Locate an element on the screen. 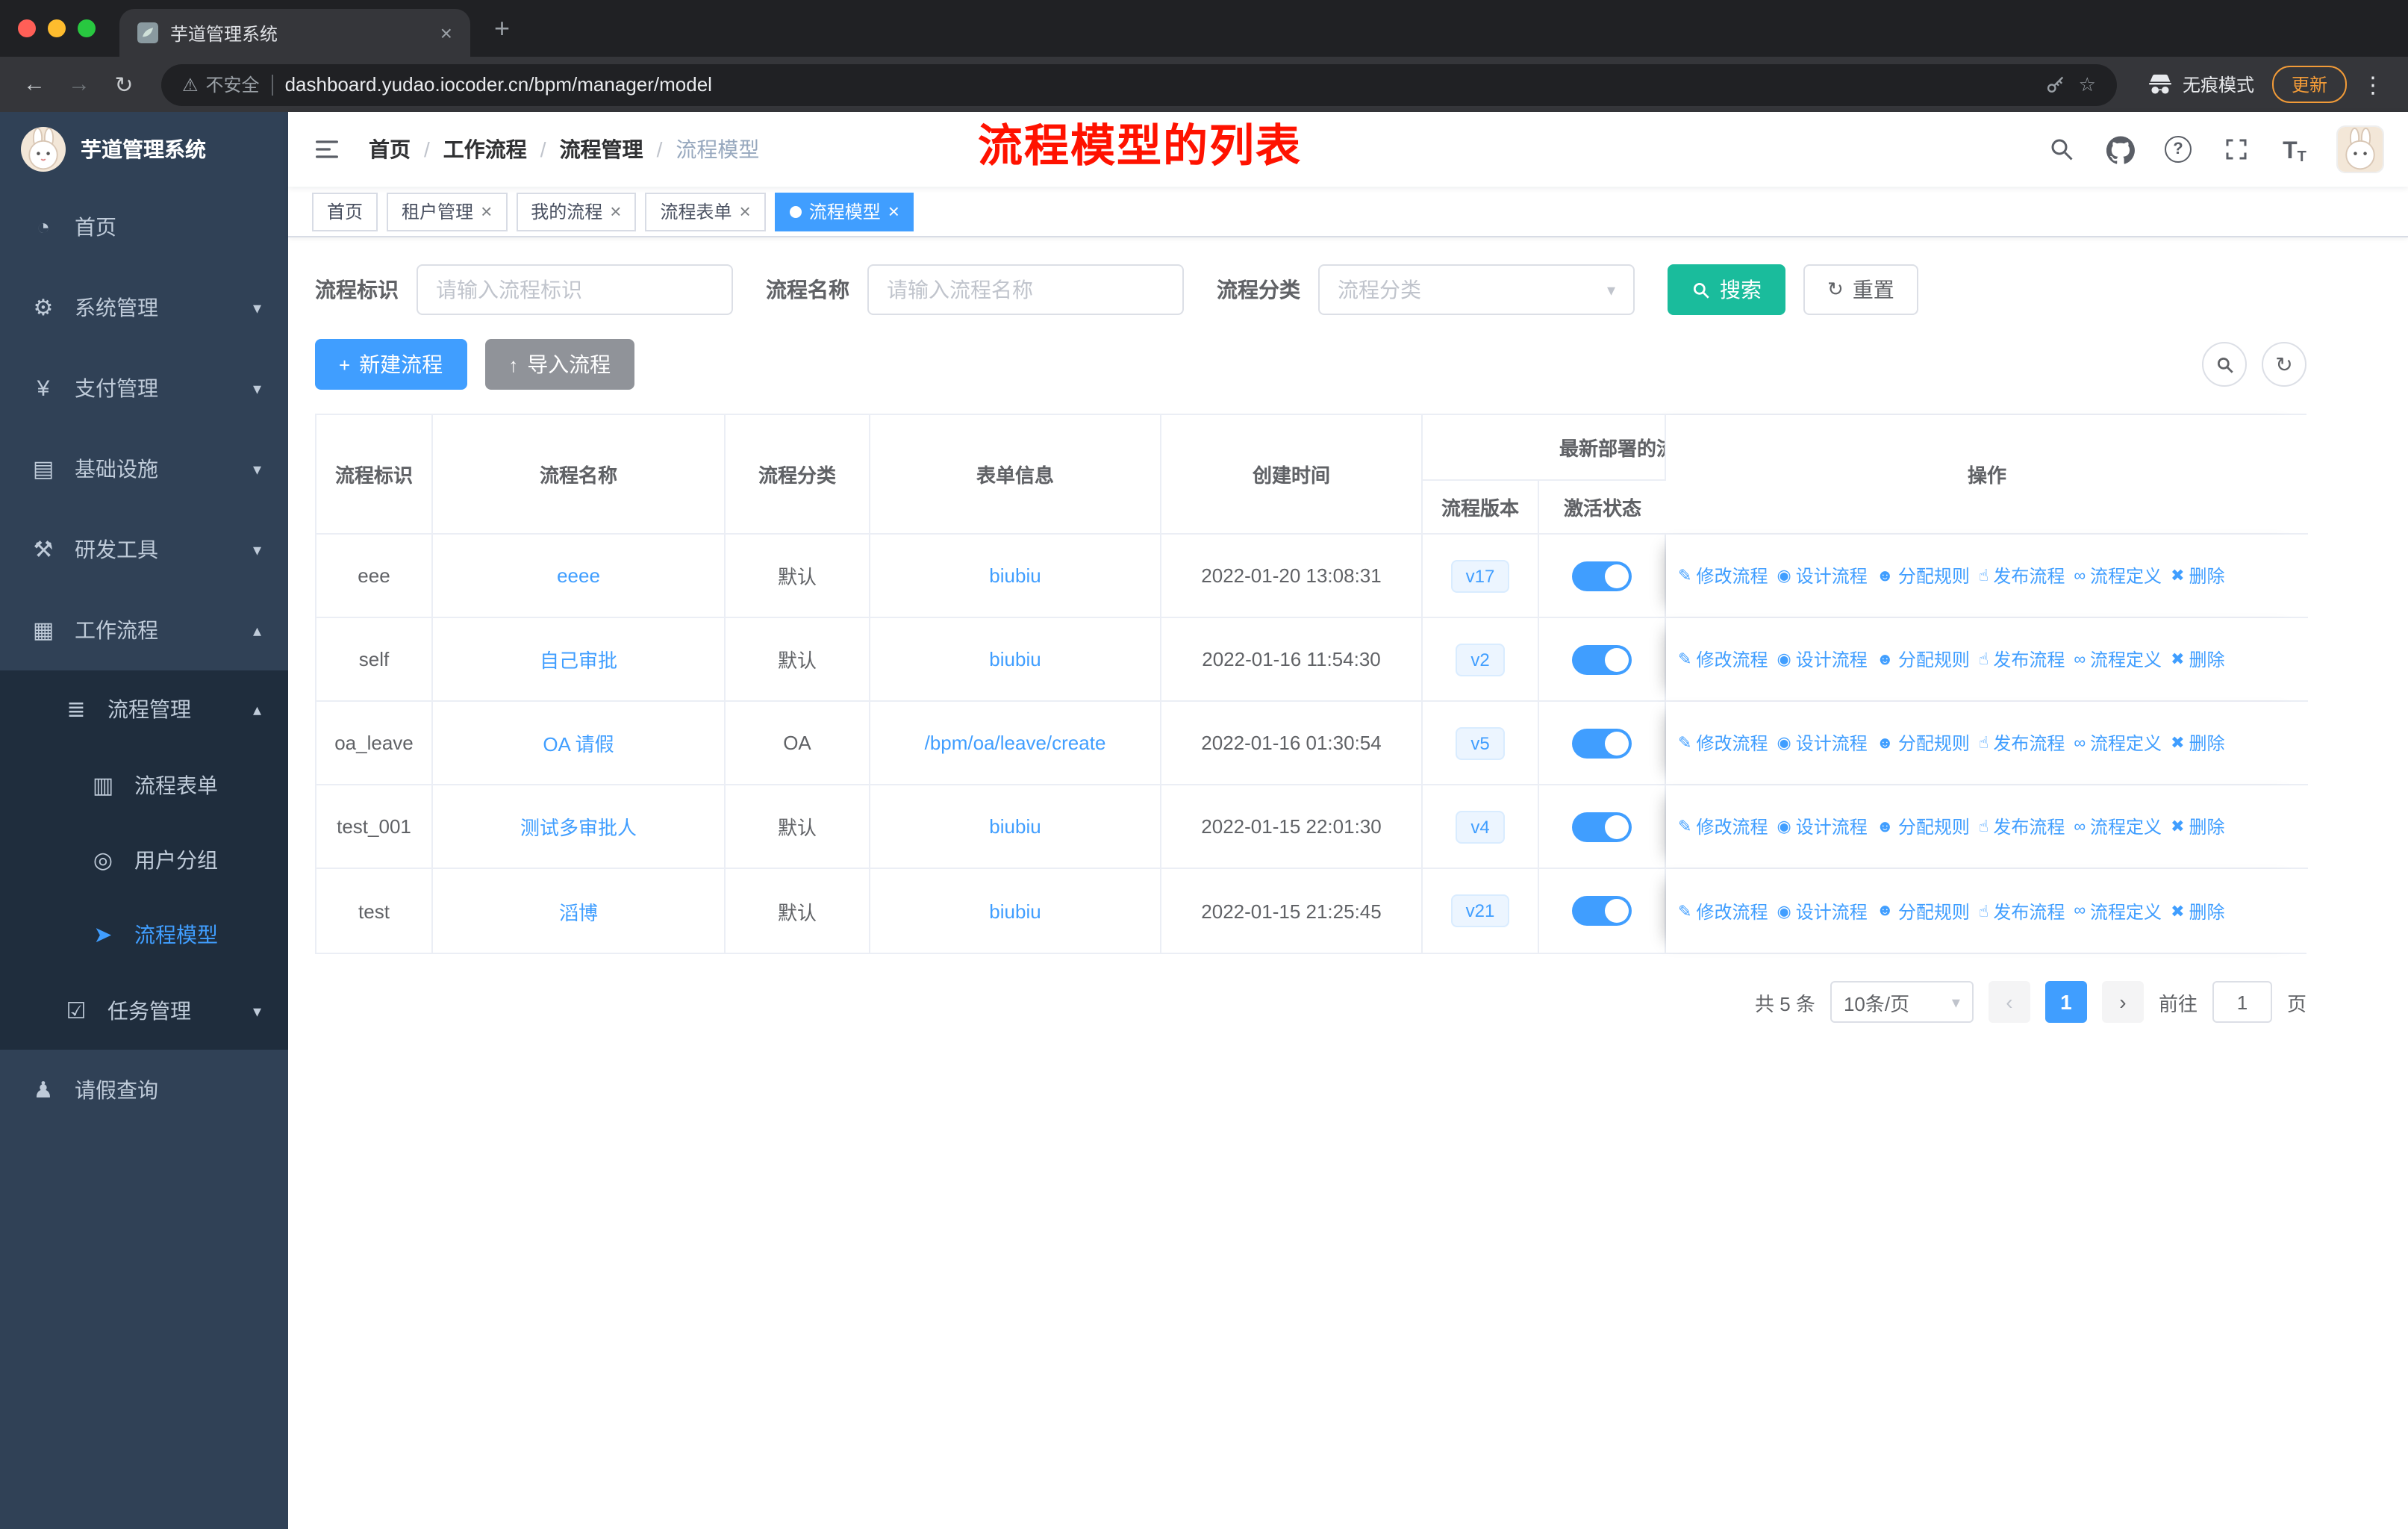 This screenshot has width=2408, height=1529. sidebar-item-infrastructure: ▤ 基础设施 ▾ is located at coordinates (144, 469).